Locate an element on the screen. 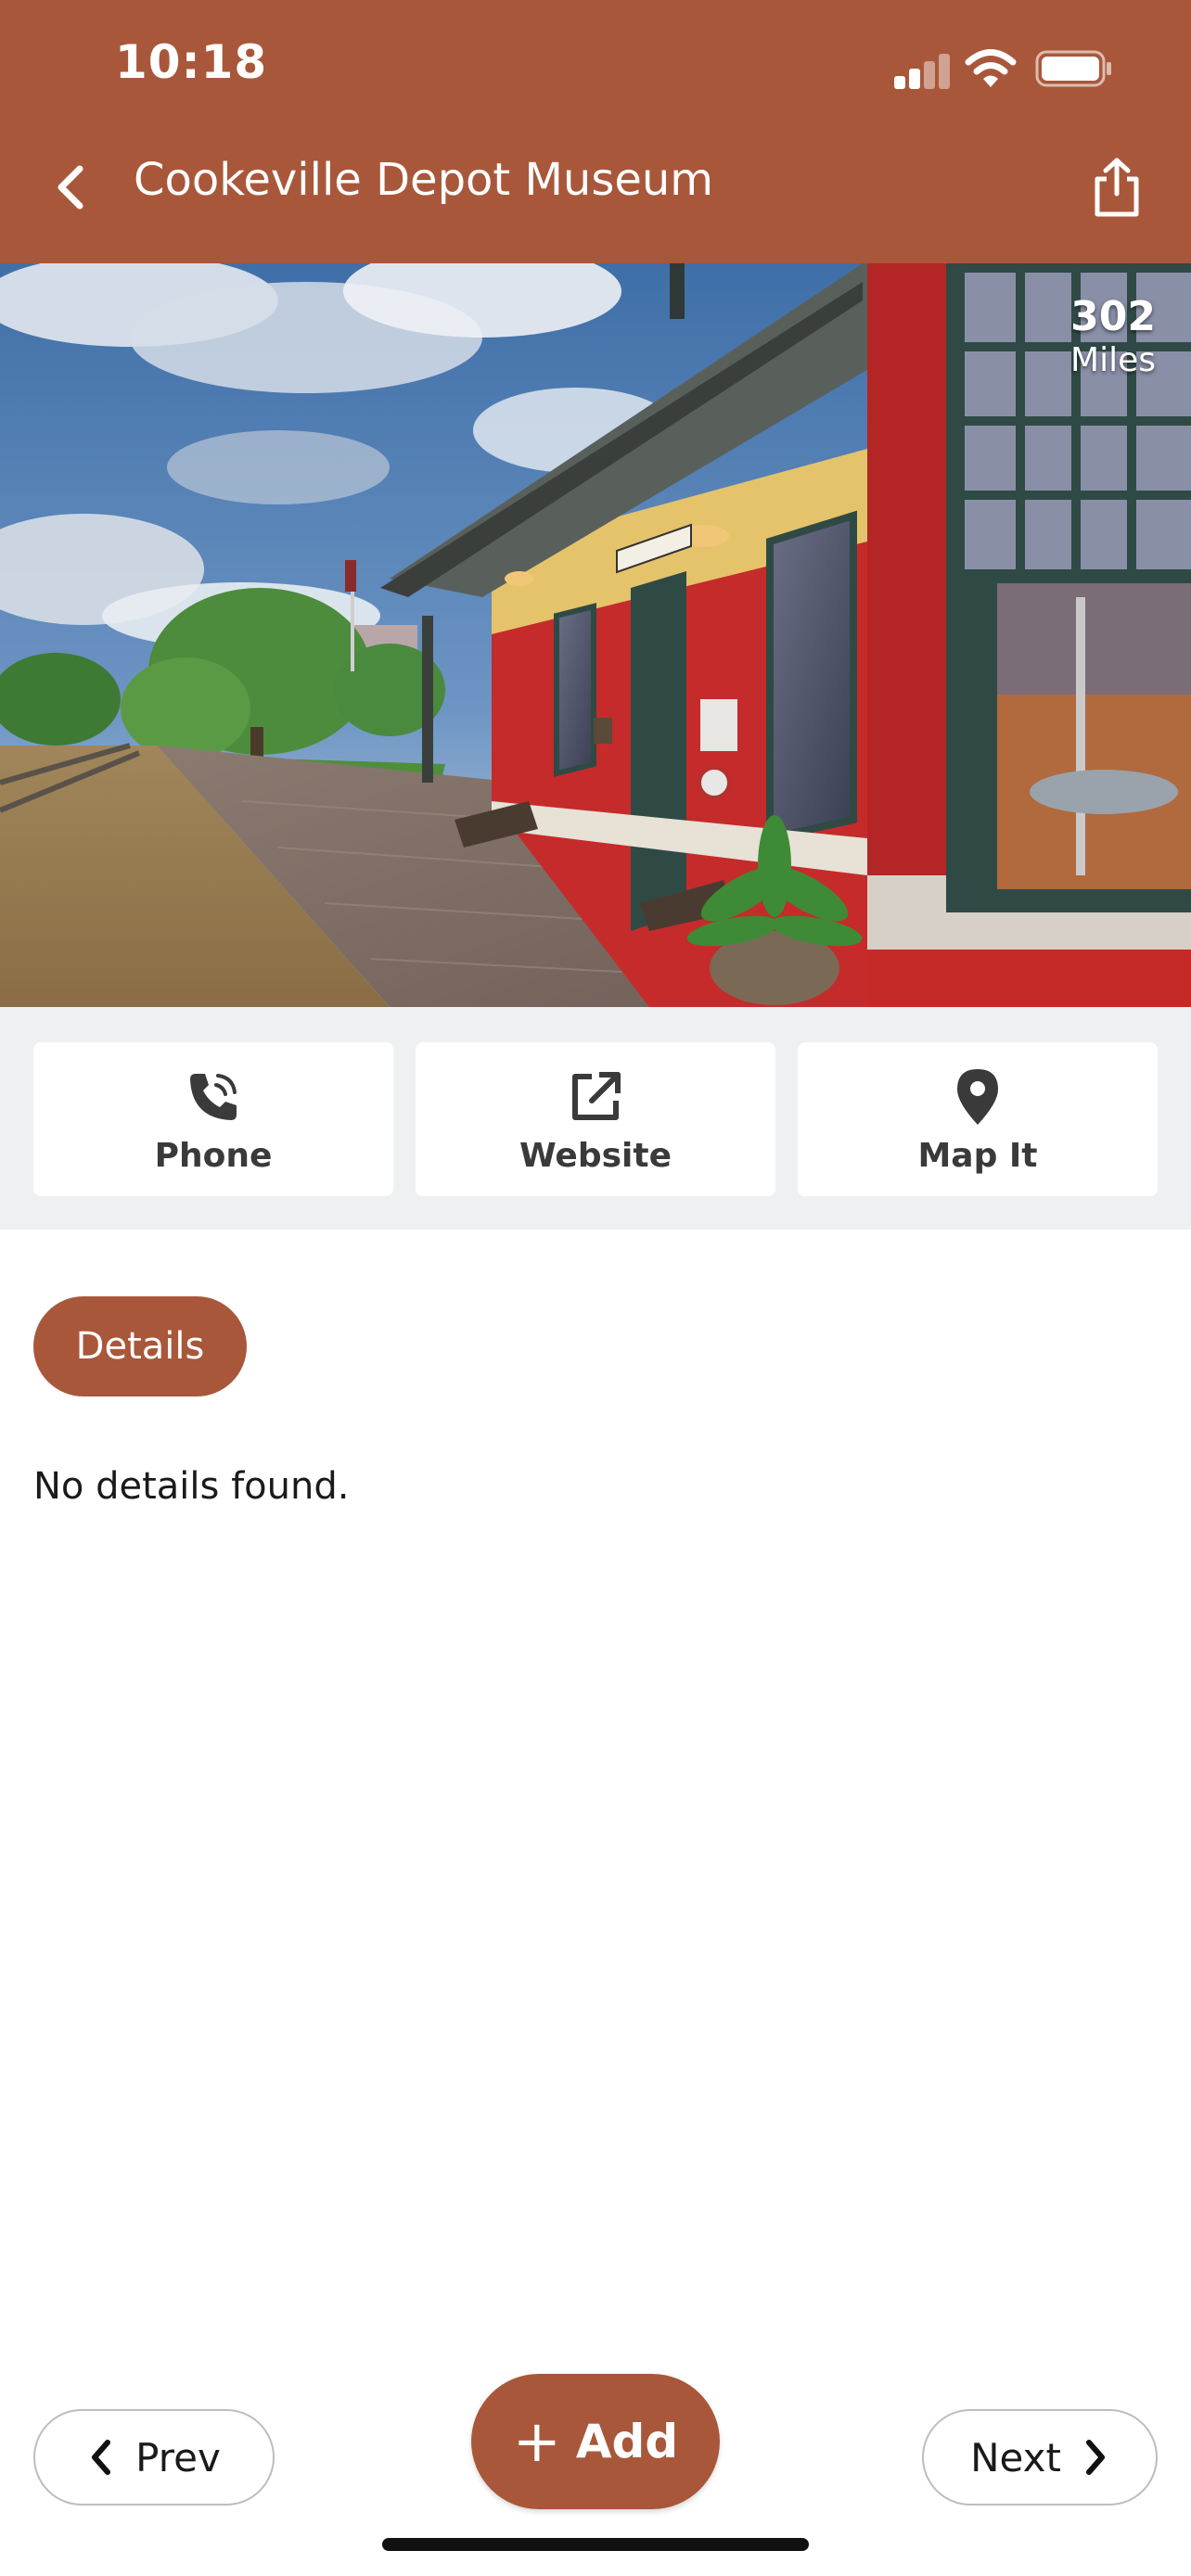 The width and height of the screenshot is (1191, 2576). cellular-signal-icon is located at coordinates (920, 68).